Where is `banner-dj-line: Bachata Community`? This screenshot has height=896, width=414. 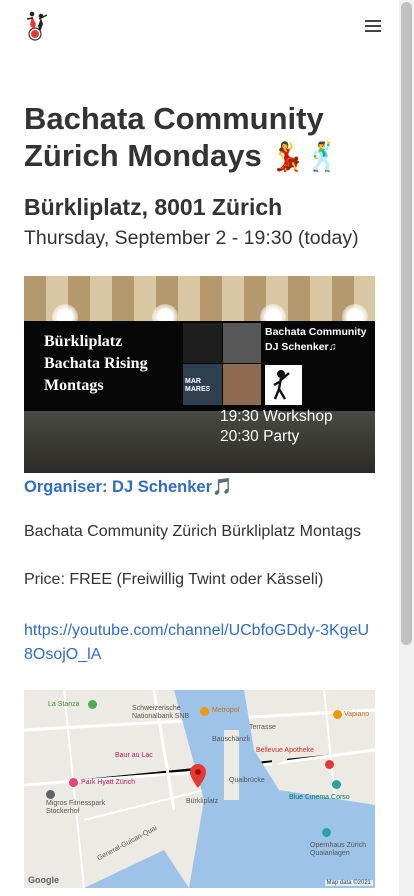 banner-dj-line: Bachata Community is located at coordinates (316, 332).